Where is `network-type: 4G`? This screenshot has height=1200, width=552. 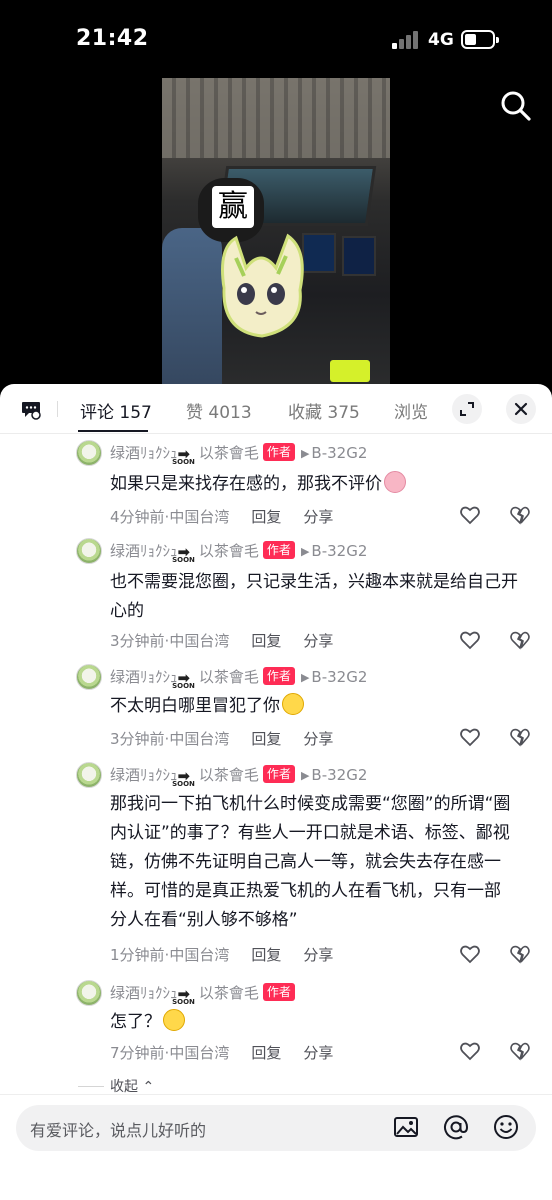
network-type: 4G is located at coordinates (441, 40).